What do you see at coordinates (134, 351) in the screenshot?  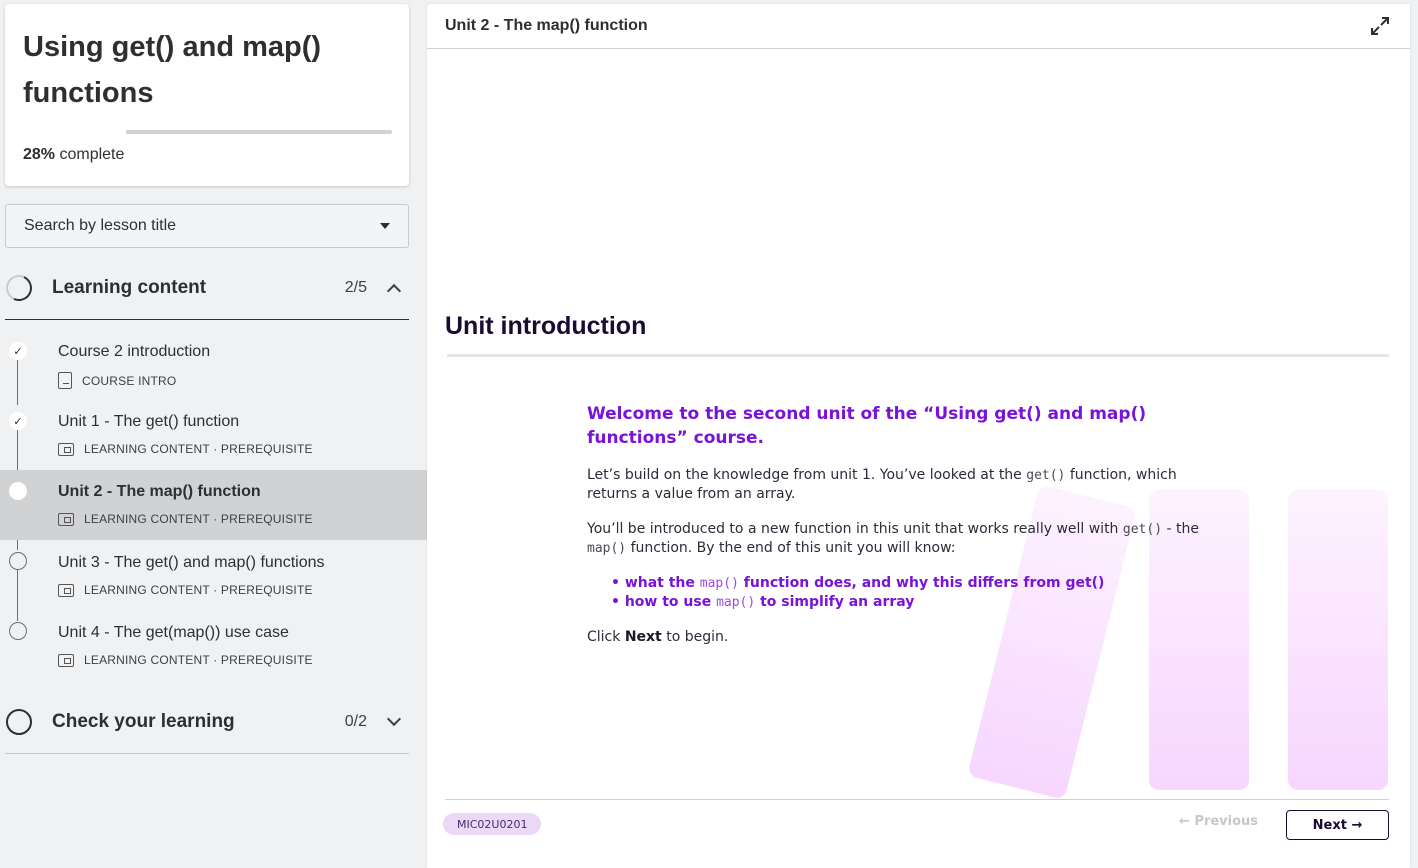 I see `lesson-title: Course 2 introduction` at bounding box center [134, 351].